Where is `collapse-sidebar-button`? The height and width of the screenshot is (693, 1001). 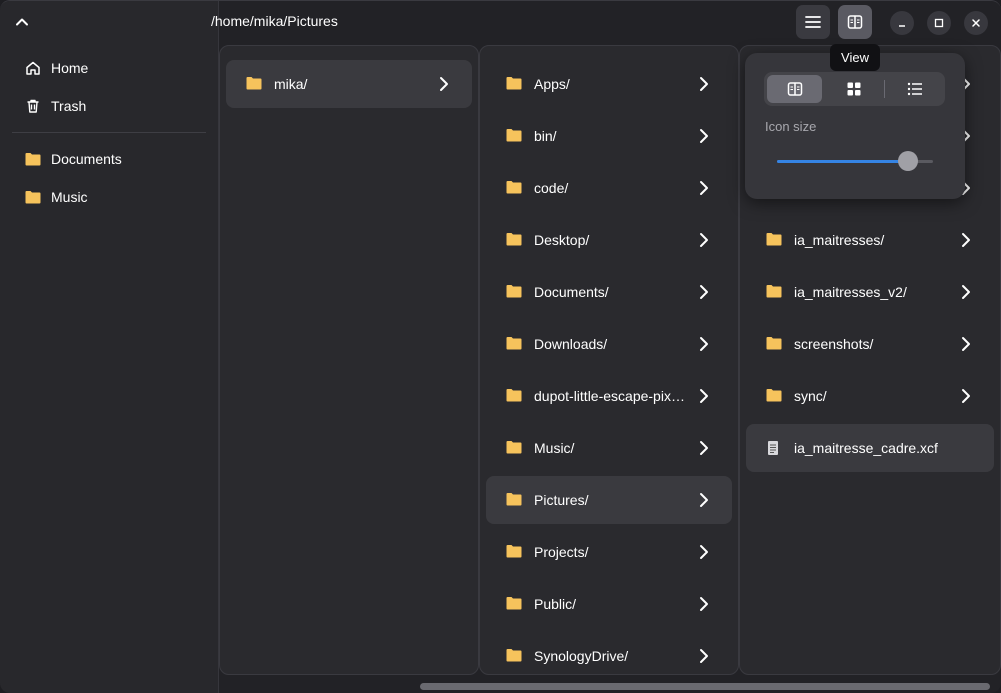
collapse-sidebar-button is located at coordinates (22, 22).